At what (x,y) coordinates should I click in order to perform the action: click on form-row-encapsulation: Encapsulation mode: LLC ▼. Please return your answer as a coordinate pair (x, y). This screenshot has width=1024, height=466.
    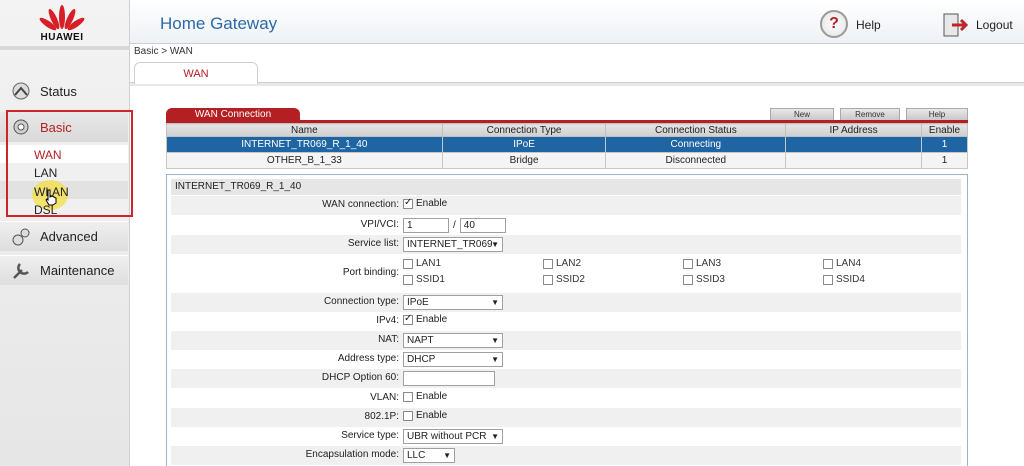
    Looking at the image, I should click on (566, 455).